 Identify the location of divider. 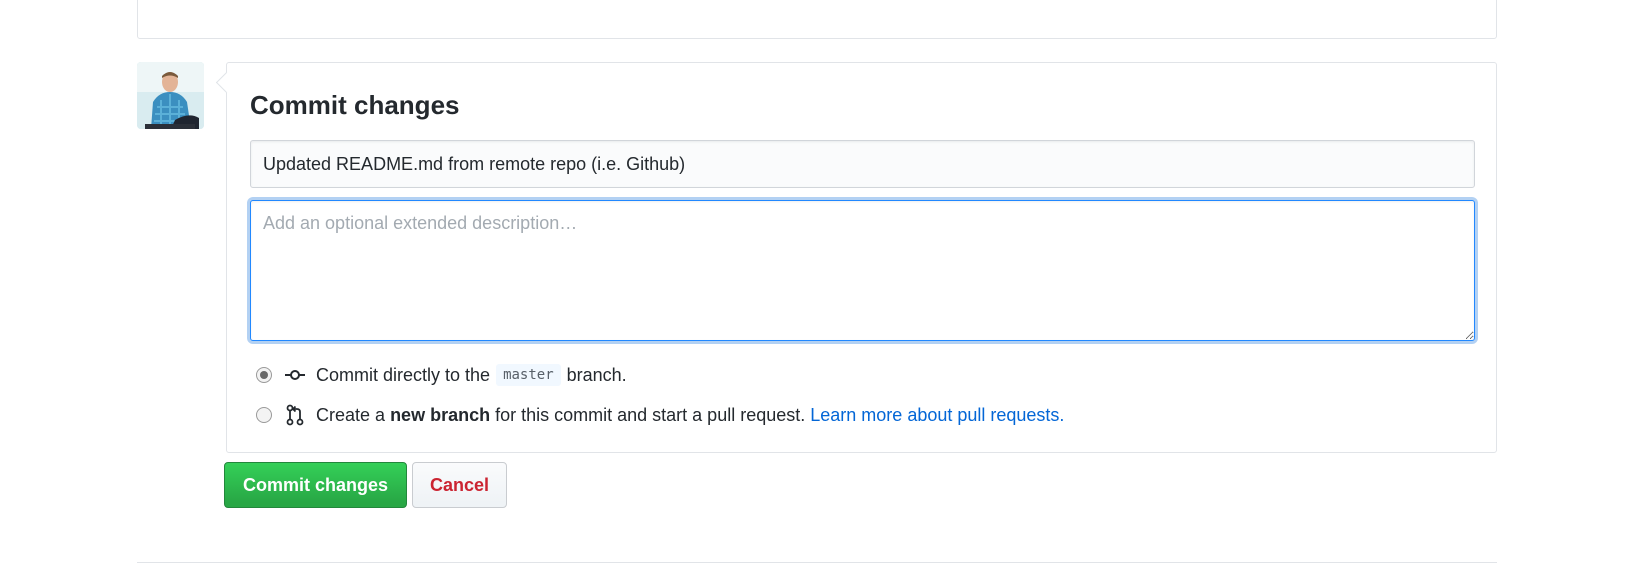
(817, 562).